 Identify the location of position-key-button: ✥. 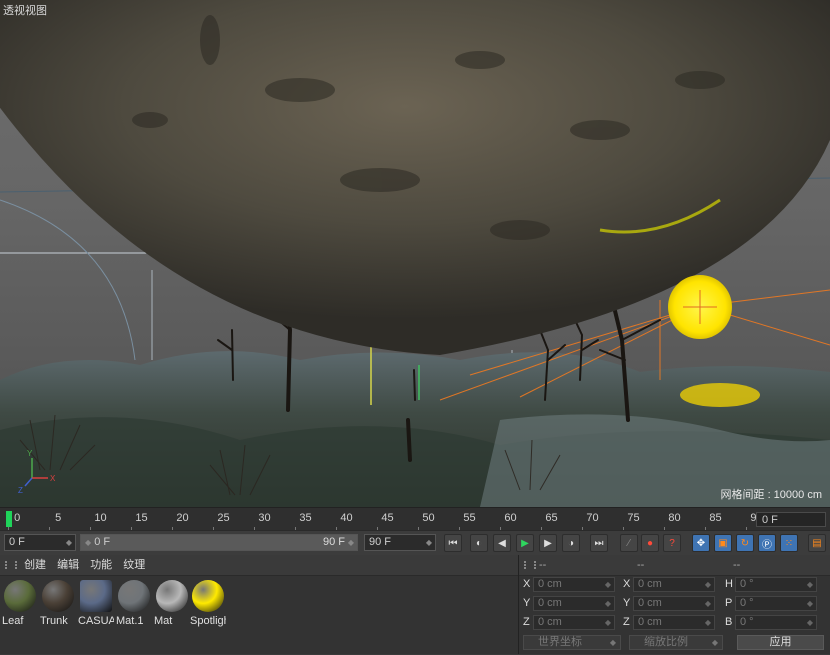
(701, 543).